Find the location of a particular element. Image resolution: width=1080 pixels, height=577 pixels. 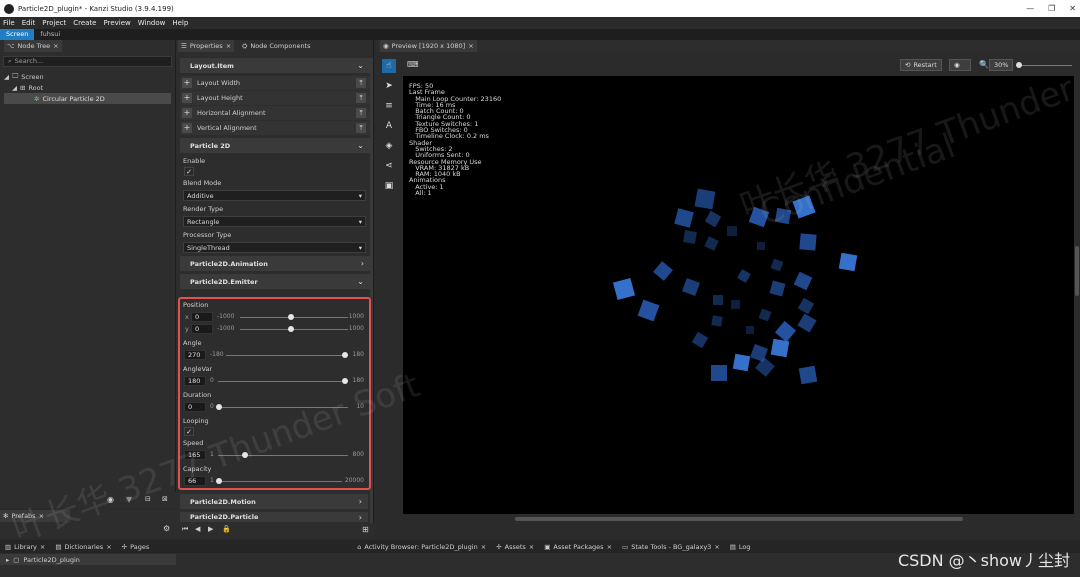

restart-button: ⟲ Restart is located at coordinates (921, 65).